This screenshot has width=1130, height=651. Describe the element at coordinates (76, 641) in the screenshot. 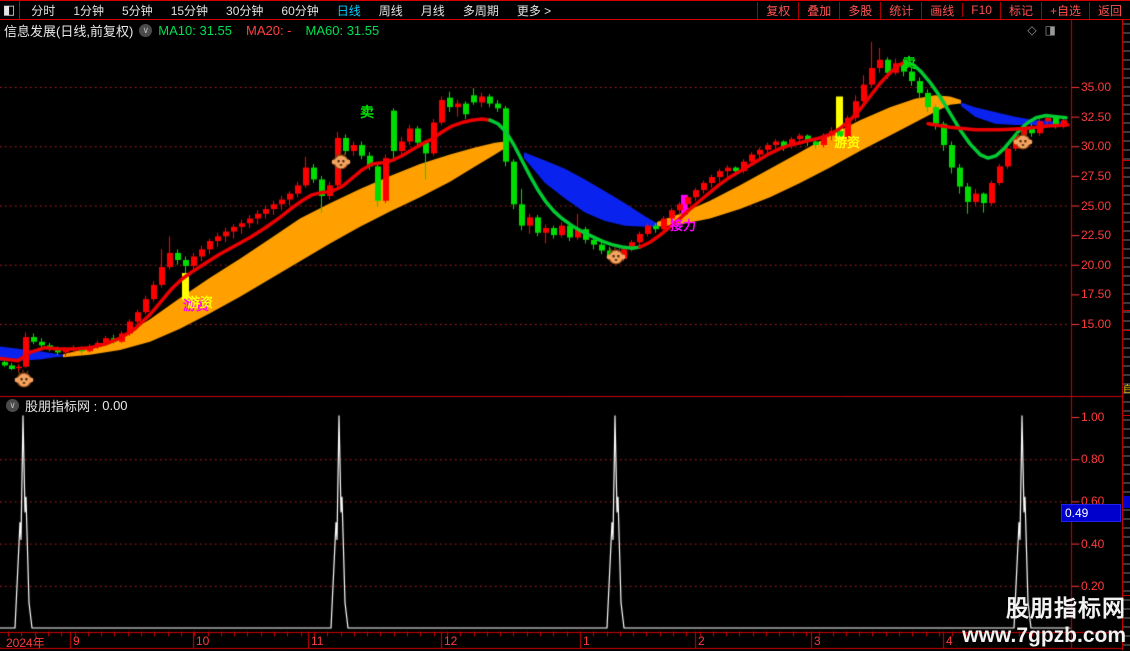

I see `month-label-9: 9` at that location.